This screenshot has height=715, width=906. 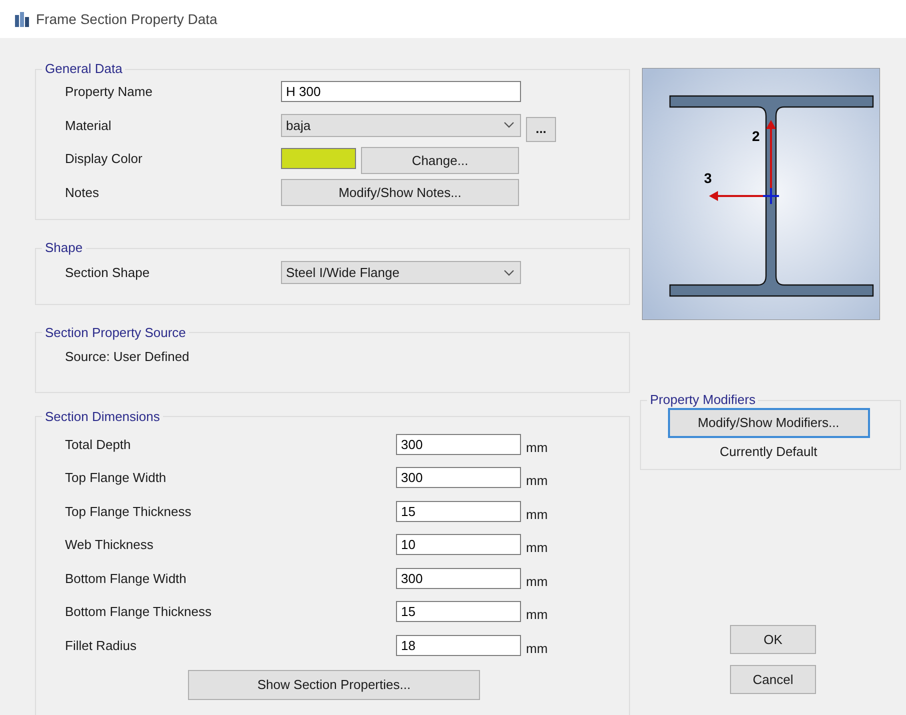 What do you see at coordinates (109, 545) in the screenshot?
I see `field-label: Web Thickness` at bounding box center [109, 545].